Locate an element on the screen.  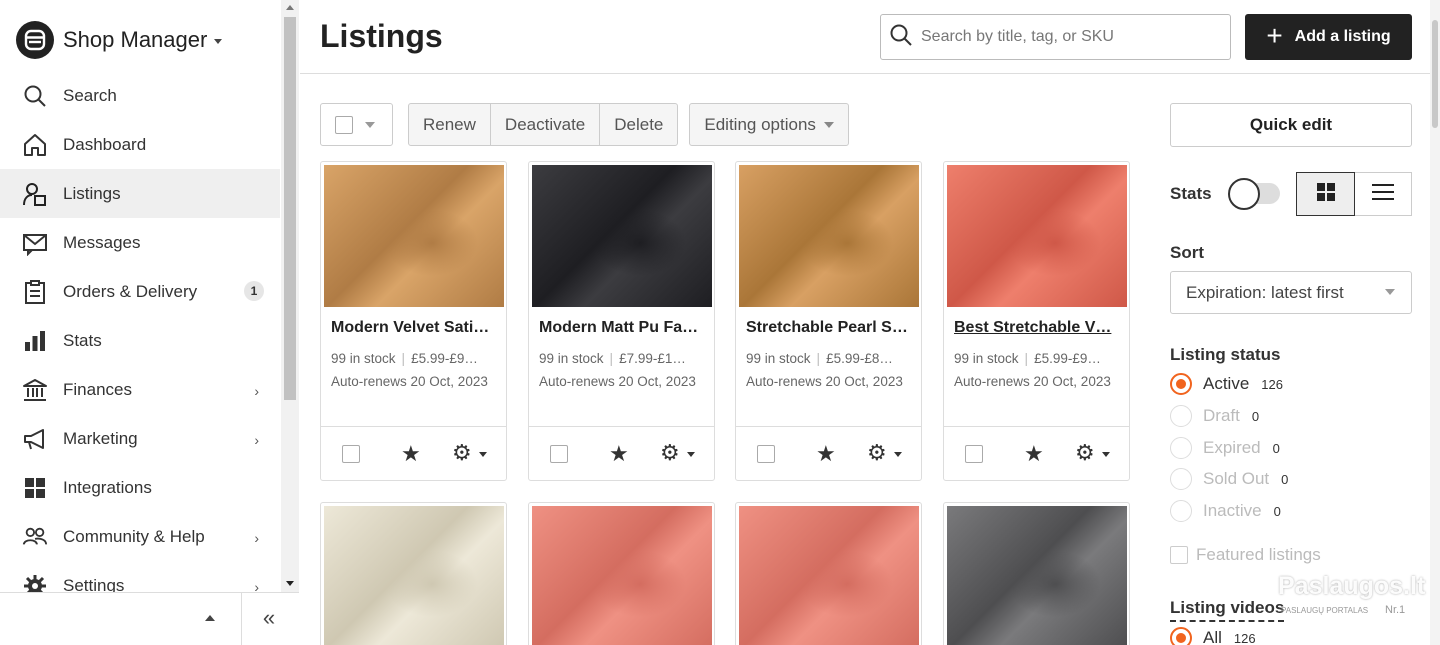
select-all-checkbox is located at coordinates (344, 124).